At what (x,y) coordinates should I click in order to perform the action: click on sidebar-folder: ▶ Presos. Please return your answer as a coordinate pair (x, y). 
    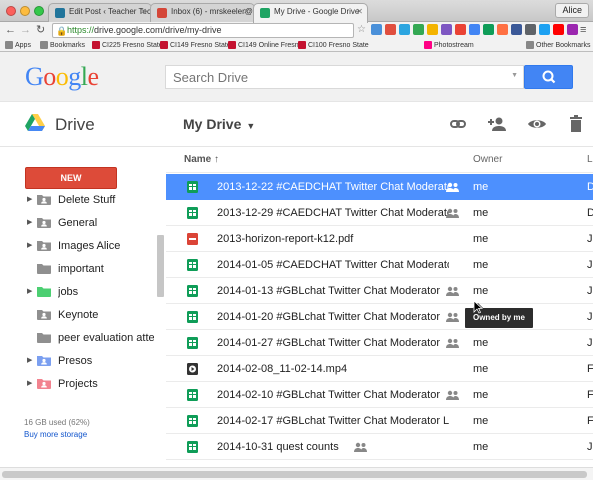
    Looking at the image, I should click on (79, 361).